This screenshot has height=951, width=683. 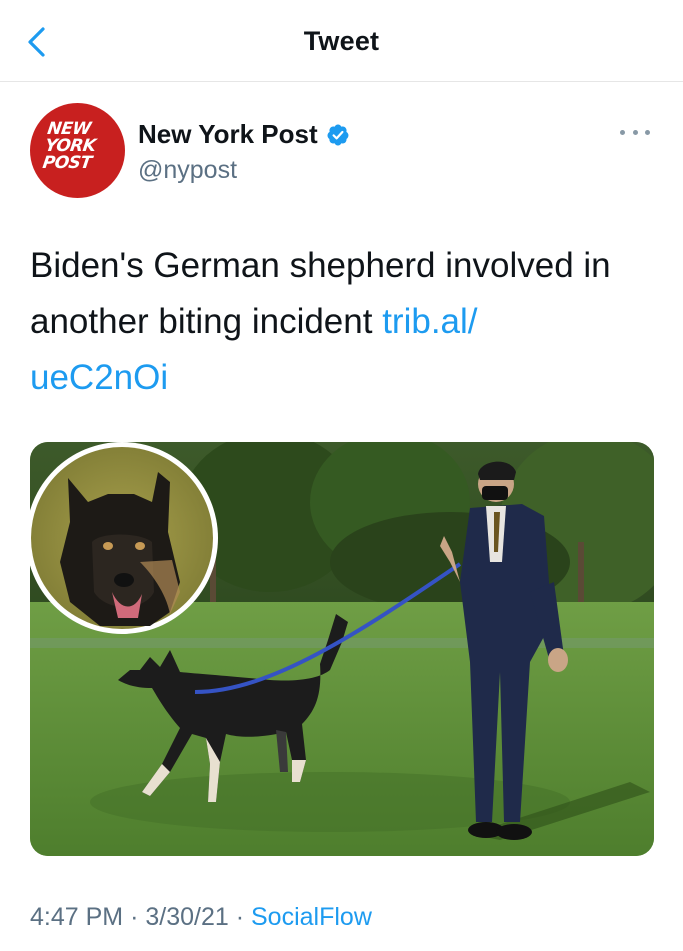 I want to click on logo-line-3: POST, so click(x=67, y=163).